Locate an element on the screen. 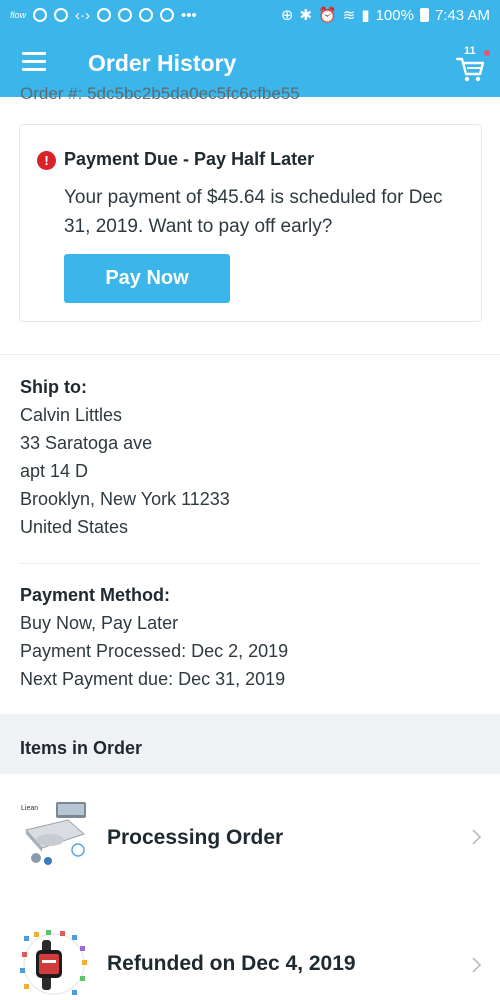 Image resolution: width=500 pixels, height=1000 pixels. svg-text: Liean is located at coordinates (29, 808).